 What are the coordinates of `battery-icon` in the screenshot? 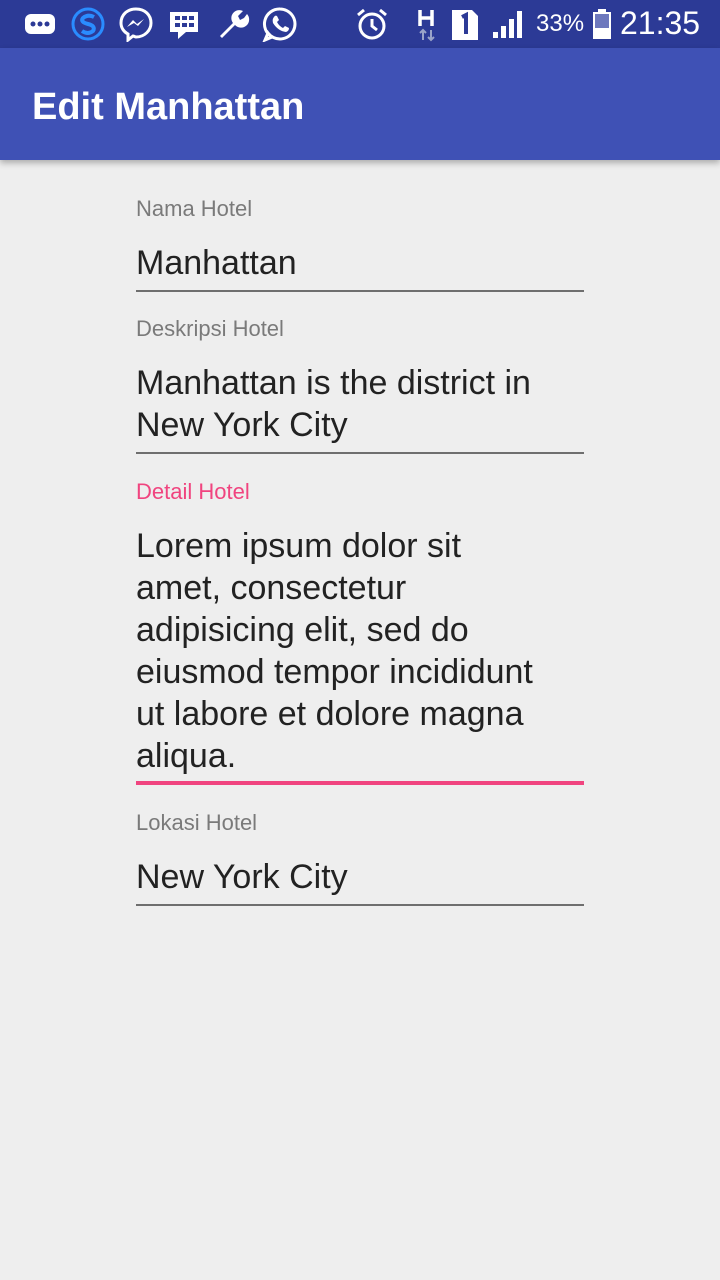 It's located at (602, 24).